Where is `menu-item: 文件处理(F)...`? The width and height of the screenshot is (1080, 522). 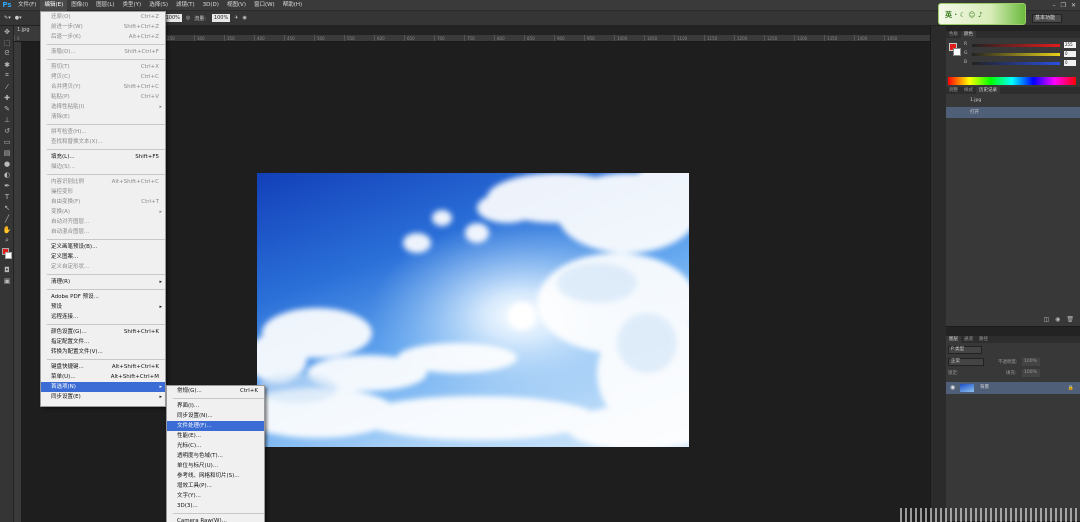
menu-item: 文件处理(F)... is located at coordinates (215, 426).